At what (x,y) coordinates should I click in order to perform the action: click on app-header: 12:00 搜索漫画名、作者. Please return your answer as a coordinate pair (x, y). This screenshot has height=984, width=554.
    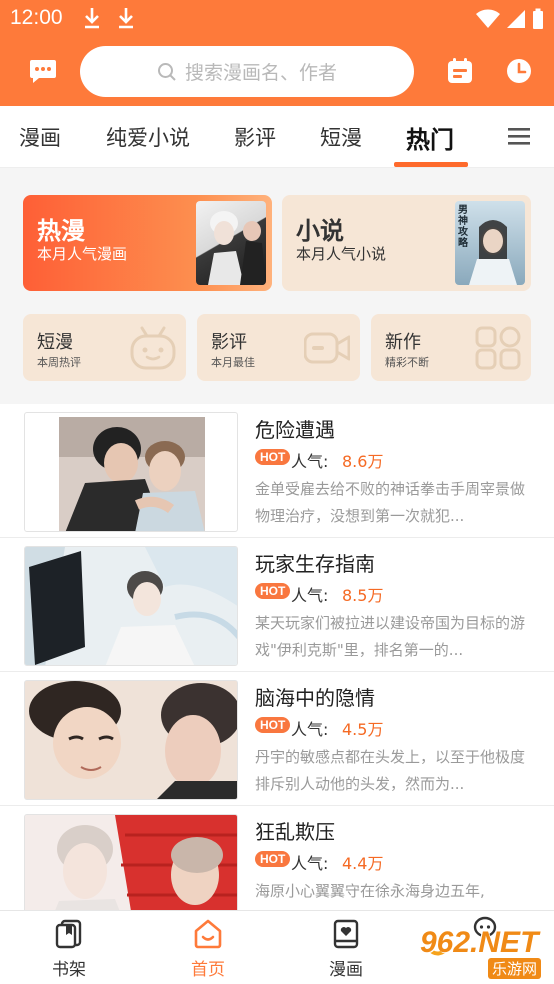
    Looking at the image, I should click on (277, 53).